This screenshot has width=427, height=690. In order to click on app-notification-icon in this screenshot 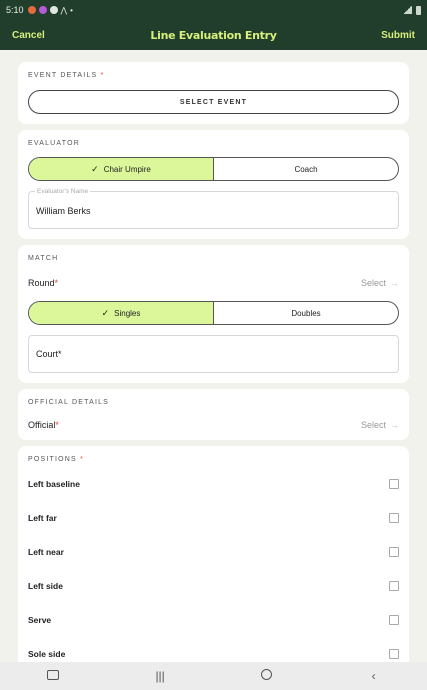, I will do `click(42, 10)`.